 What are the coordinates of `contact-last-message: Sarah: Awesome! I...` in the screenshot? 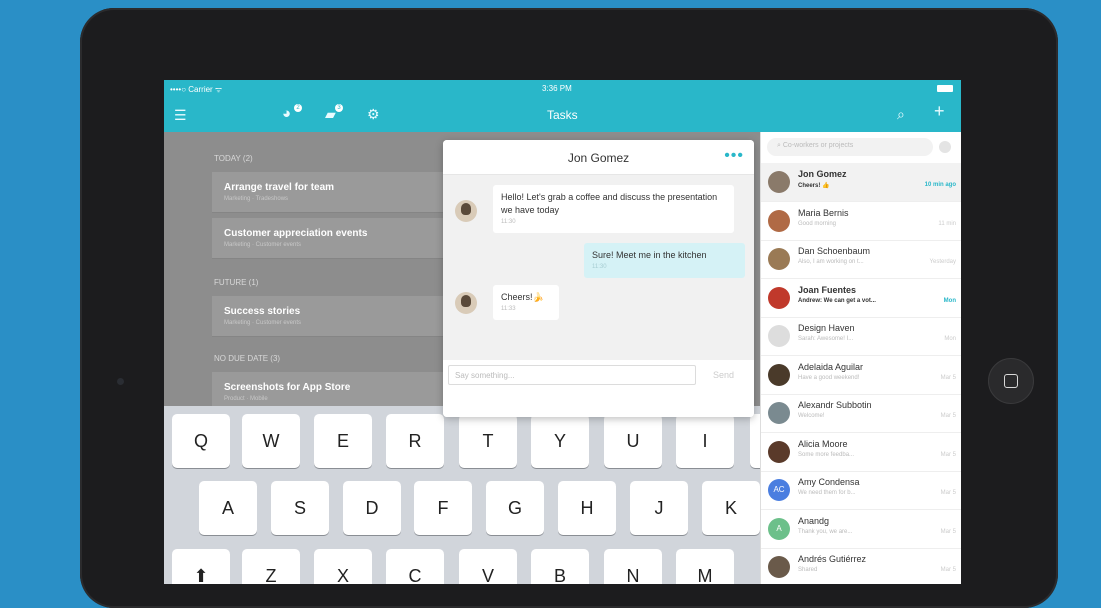 It's located at (826, 339).